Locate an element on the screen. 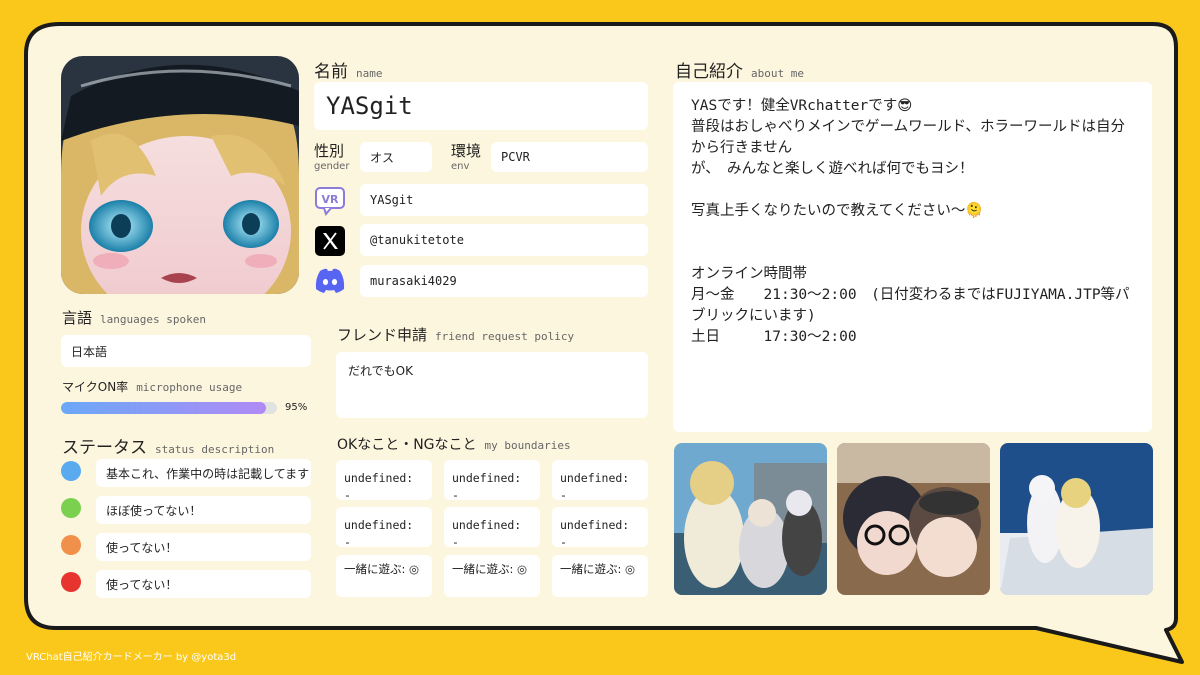 The width and height of the screenshot is (1200, 675). status-text-orange: 使ってない！ is located at coordinates (203, 547).